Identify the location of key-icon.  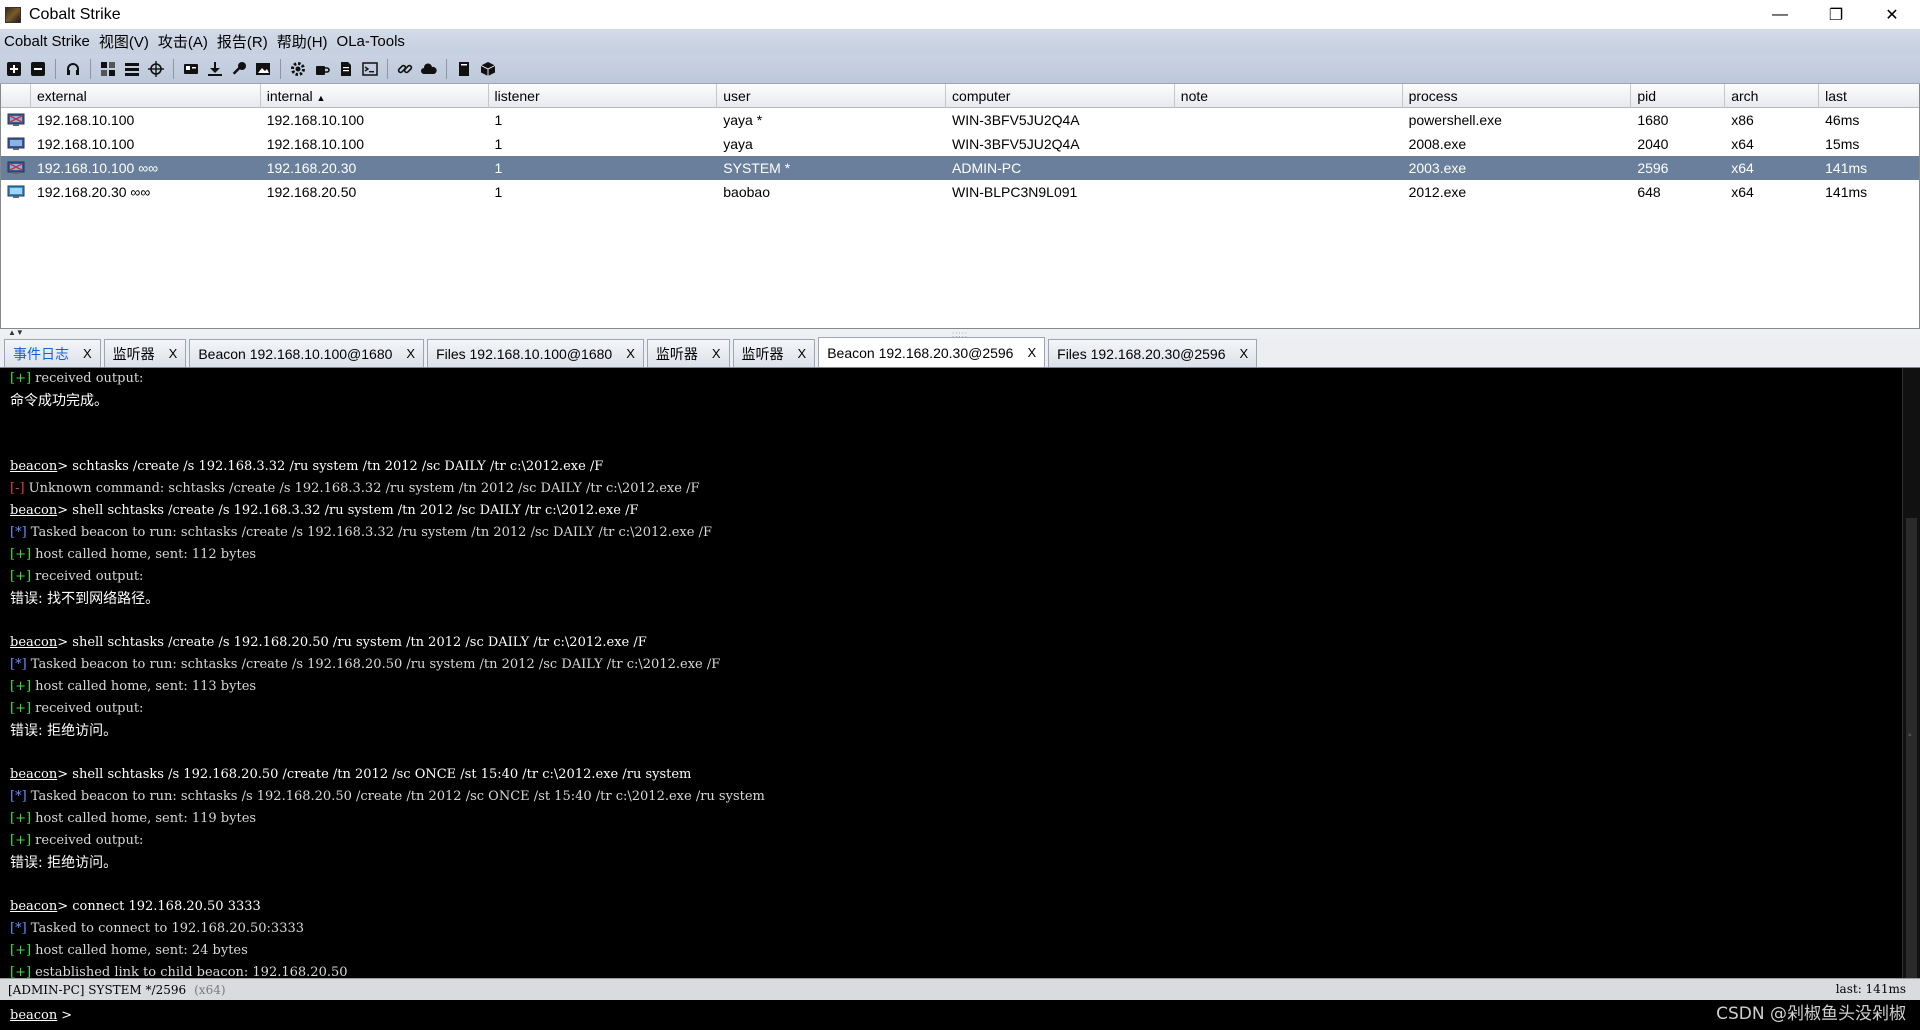
(238, 69).